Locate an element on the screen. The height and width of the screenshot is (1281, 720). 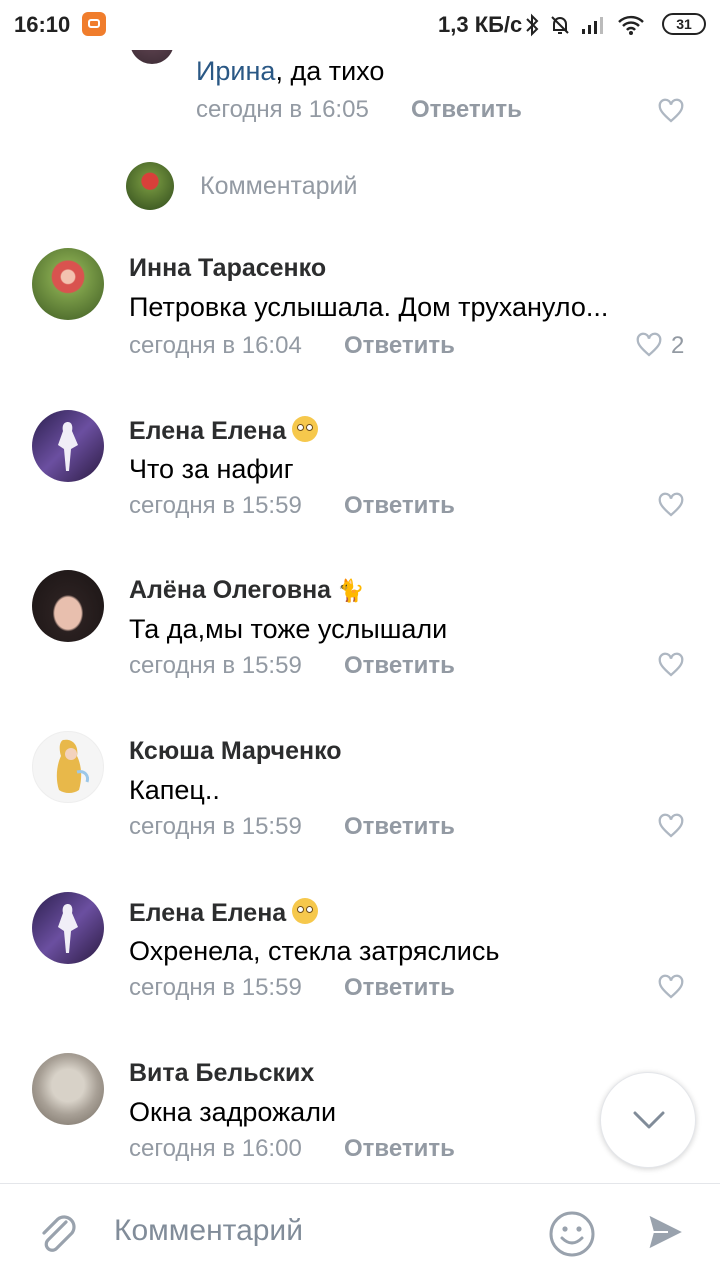
scroll-down-button is located at coordinates (648, 1120).